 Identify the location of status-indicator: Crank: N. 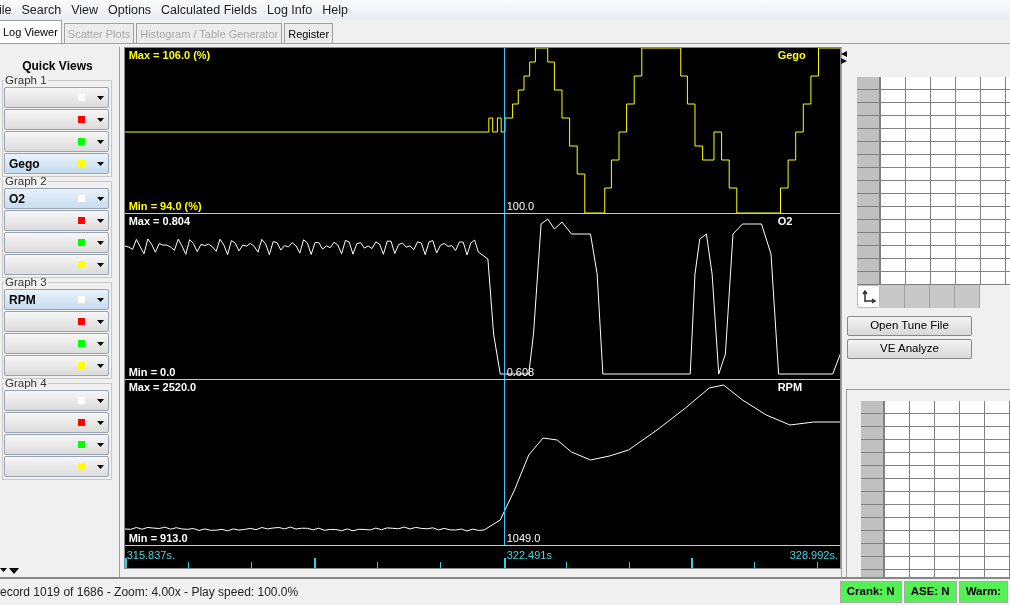
(870, 592).